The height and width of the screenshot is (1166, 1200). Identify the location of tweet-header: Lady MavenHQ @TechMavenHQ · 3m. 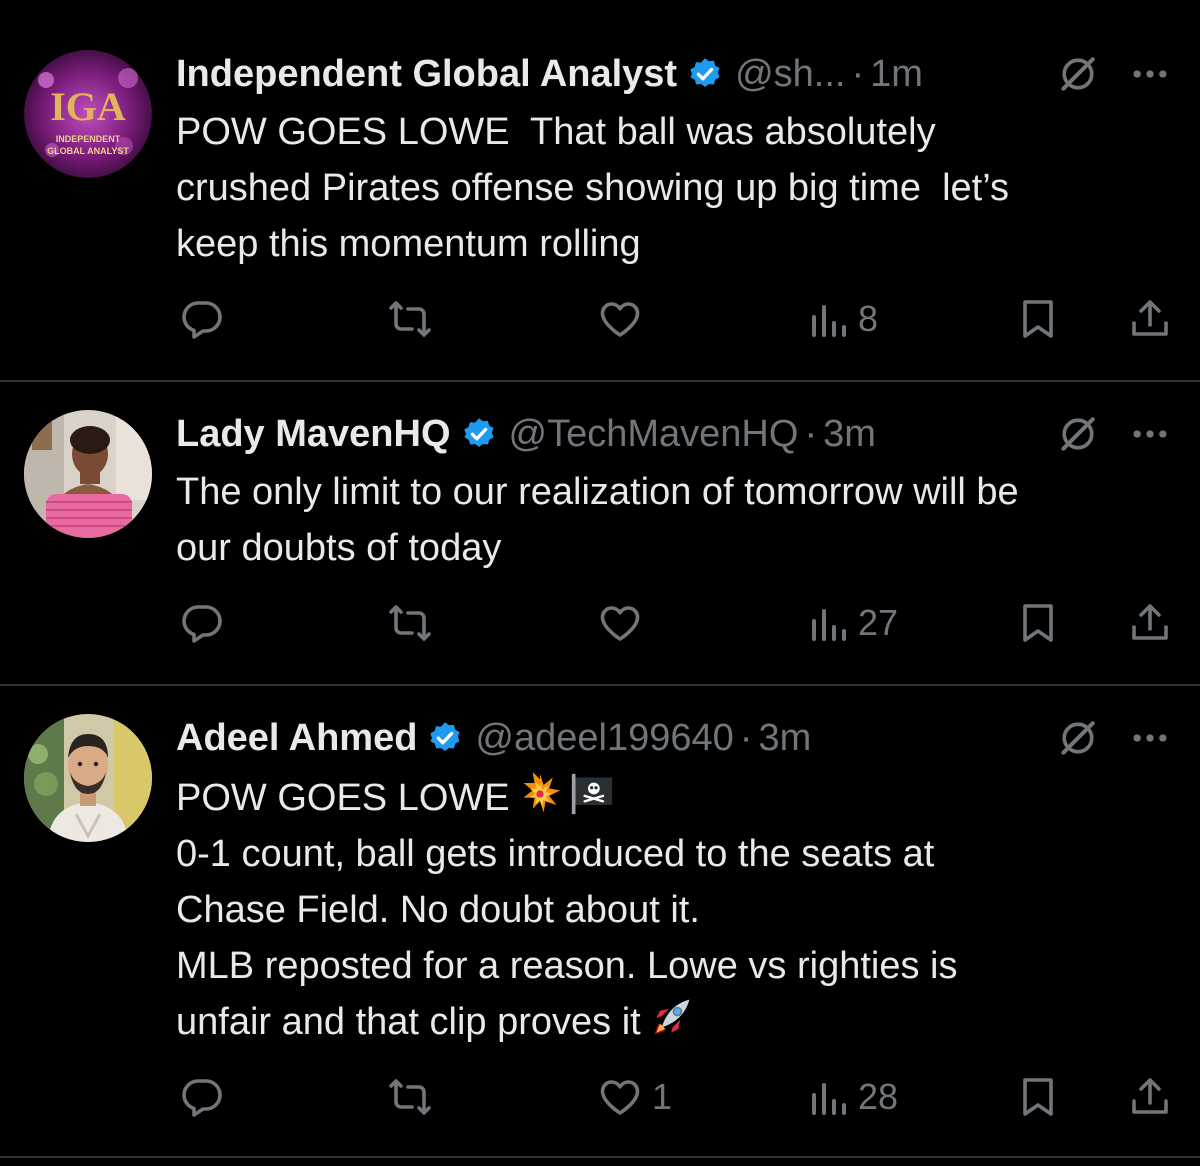
(526, 434).